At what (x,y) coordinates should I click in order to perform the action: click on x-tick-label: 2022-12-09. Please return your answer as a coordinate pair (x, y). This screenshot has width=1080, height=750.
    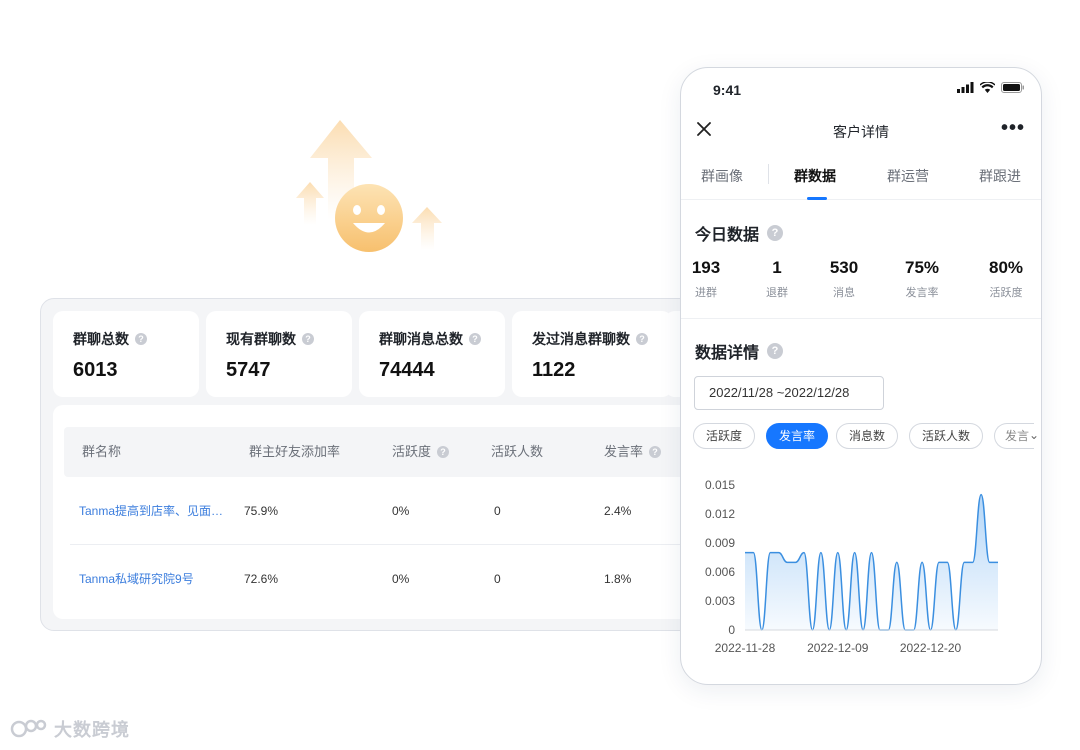
    Looking at the image, I should click on (838, 648).